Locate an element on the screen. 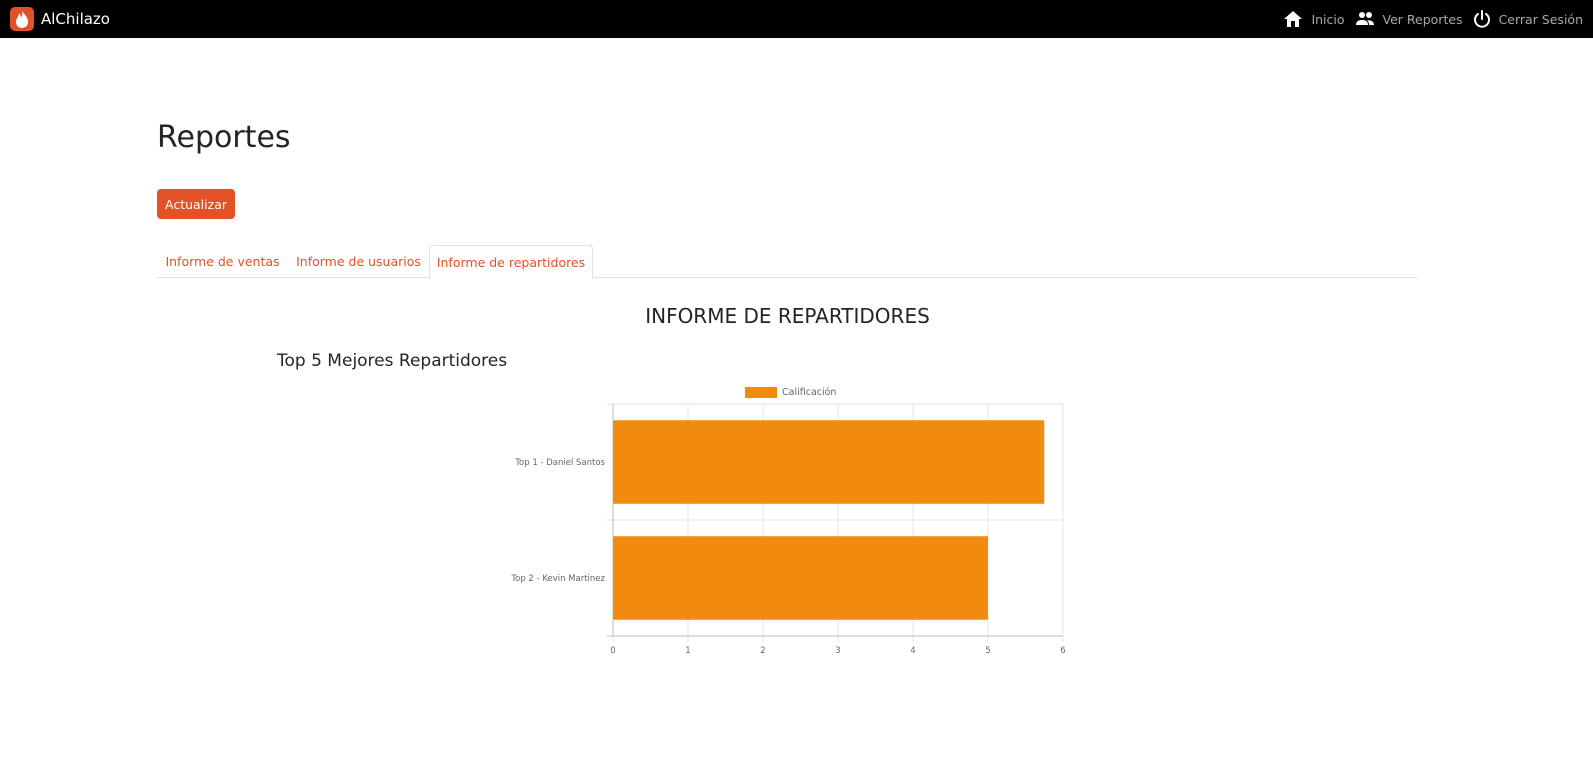  tab-label: Informe de repartidores is located at coordinates (511, 262).